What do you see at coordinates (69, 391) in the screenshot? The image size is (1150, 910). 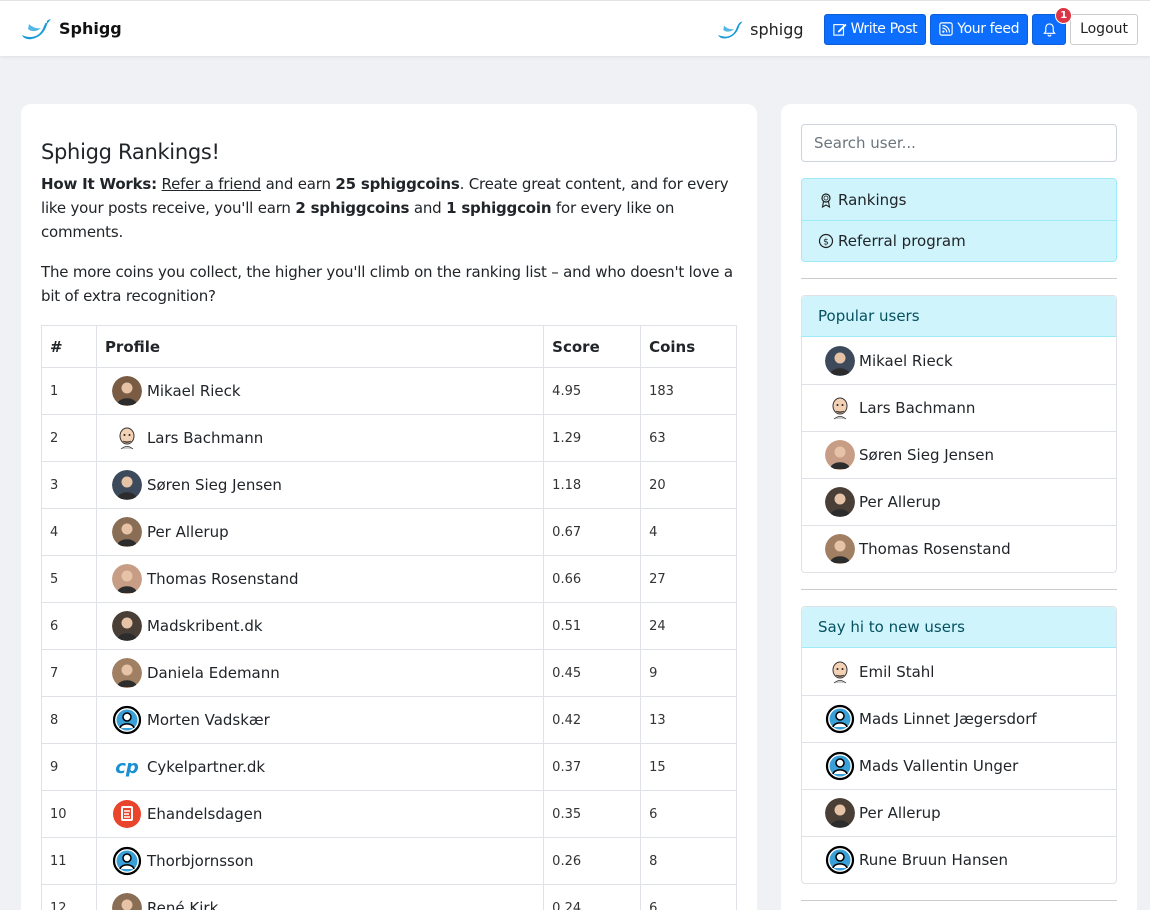 I see `rank-cell: 1` at bounding box center [69, 391].